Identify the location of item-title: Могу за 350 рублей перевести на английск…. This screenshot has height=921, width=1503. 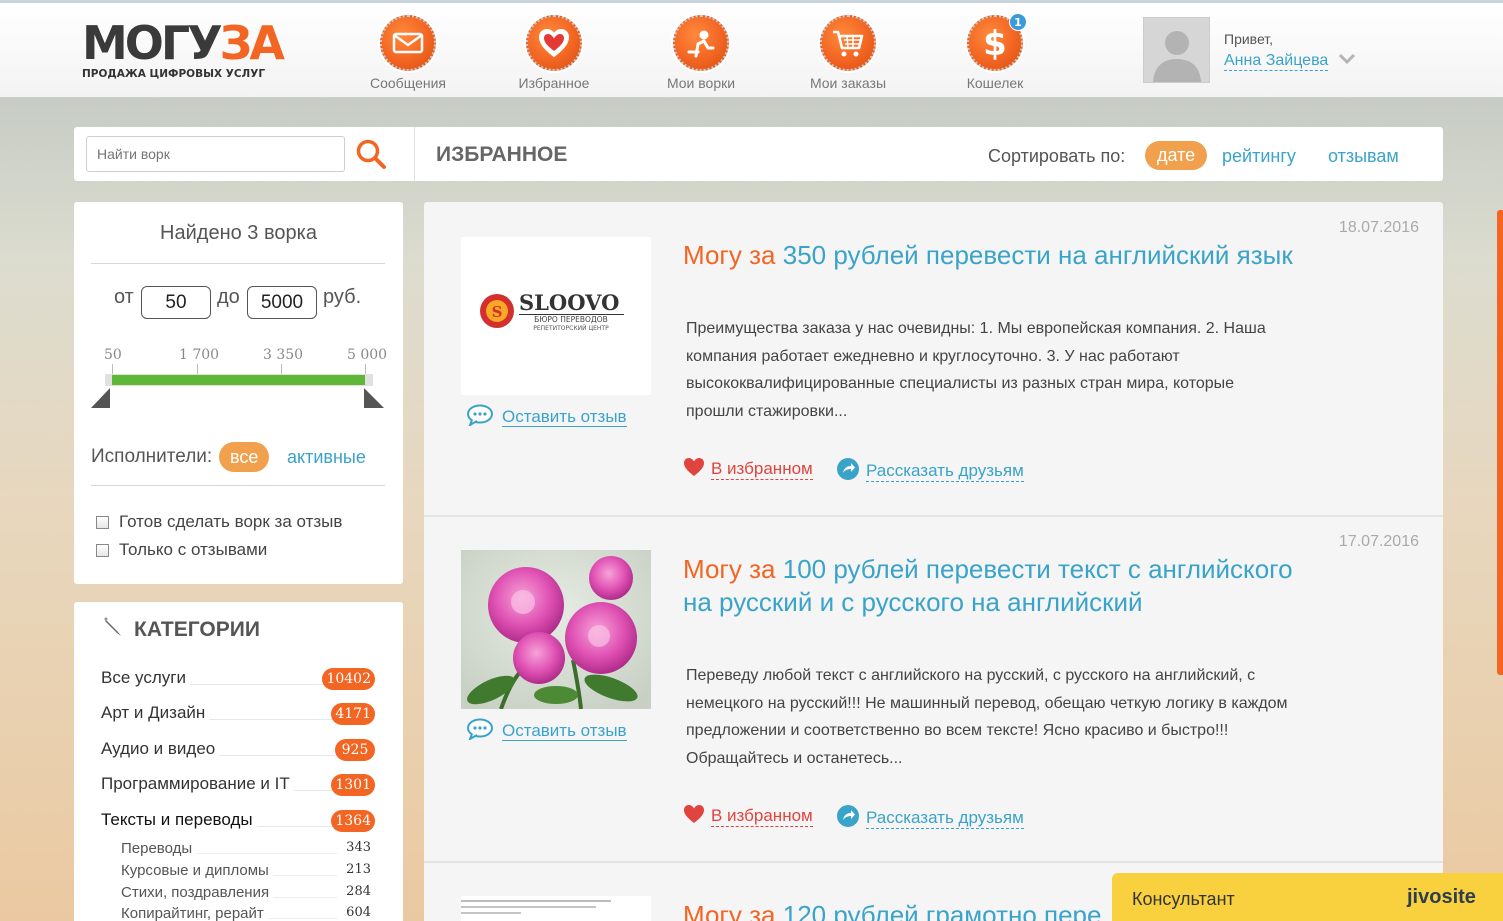
(993, 255).